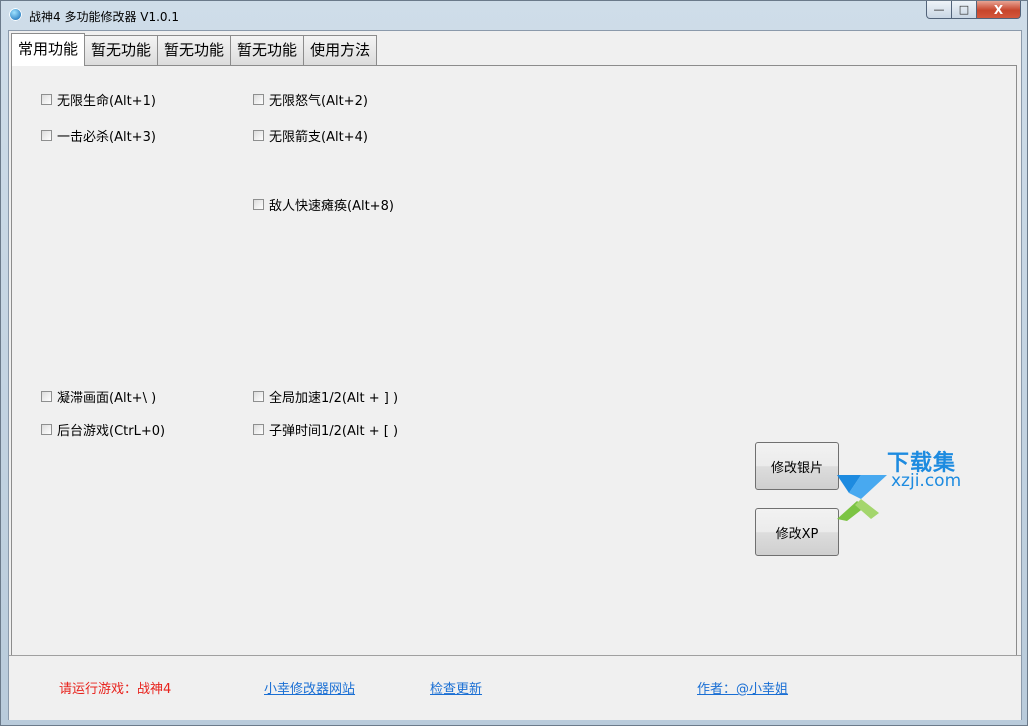  What do you see at coordinates (514, 15) in the screenshot?
I see `title-bar: 战神4 多功能修改器 V1.0.1 — □ X` at bounding box center [514, 15].